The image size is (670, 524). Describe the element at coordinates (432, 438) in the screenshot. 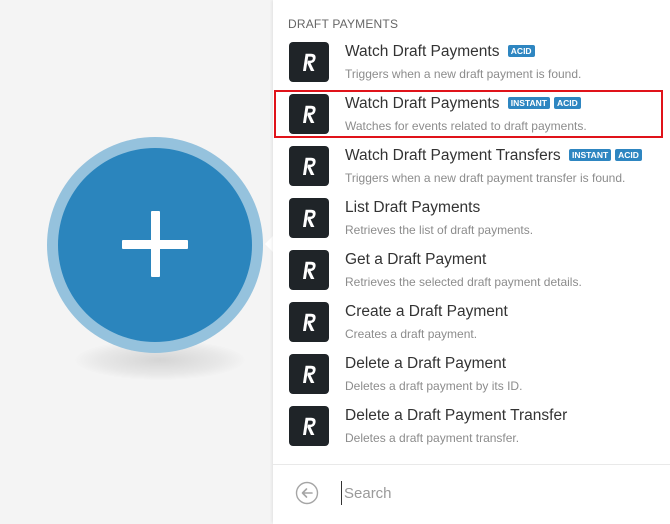

I see `module-description: Deletes a draft payment transfer.` at that location.